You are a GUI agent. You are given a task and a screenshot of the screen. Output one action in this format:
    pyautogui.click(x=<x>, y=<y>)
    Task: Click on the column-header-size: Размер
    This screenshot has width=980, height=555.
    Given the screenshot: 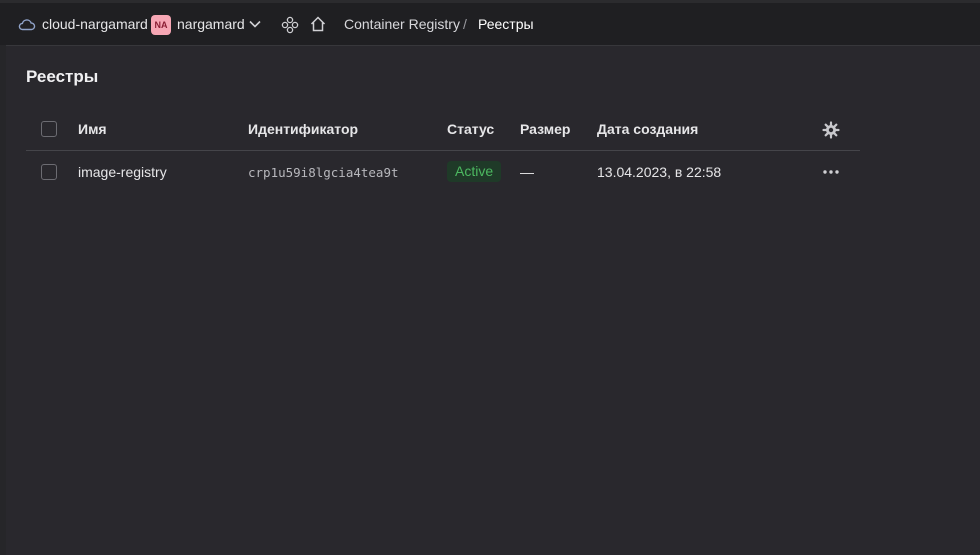 What is the action you would take?
    pyautogui.click(x=545, y=129)
    